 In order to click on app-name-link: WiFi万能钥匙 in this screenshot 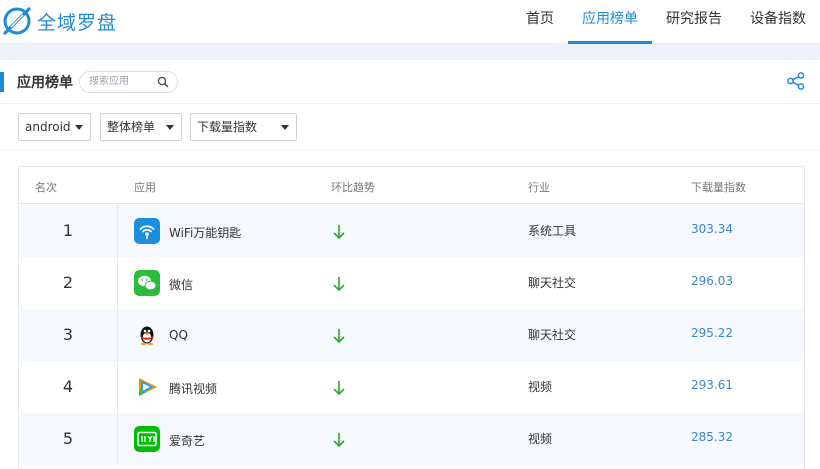, I will do `click(205, 232)`.